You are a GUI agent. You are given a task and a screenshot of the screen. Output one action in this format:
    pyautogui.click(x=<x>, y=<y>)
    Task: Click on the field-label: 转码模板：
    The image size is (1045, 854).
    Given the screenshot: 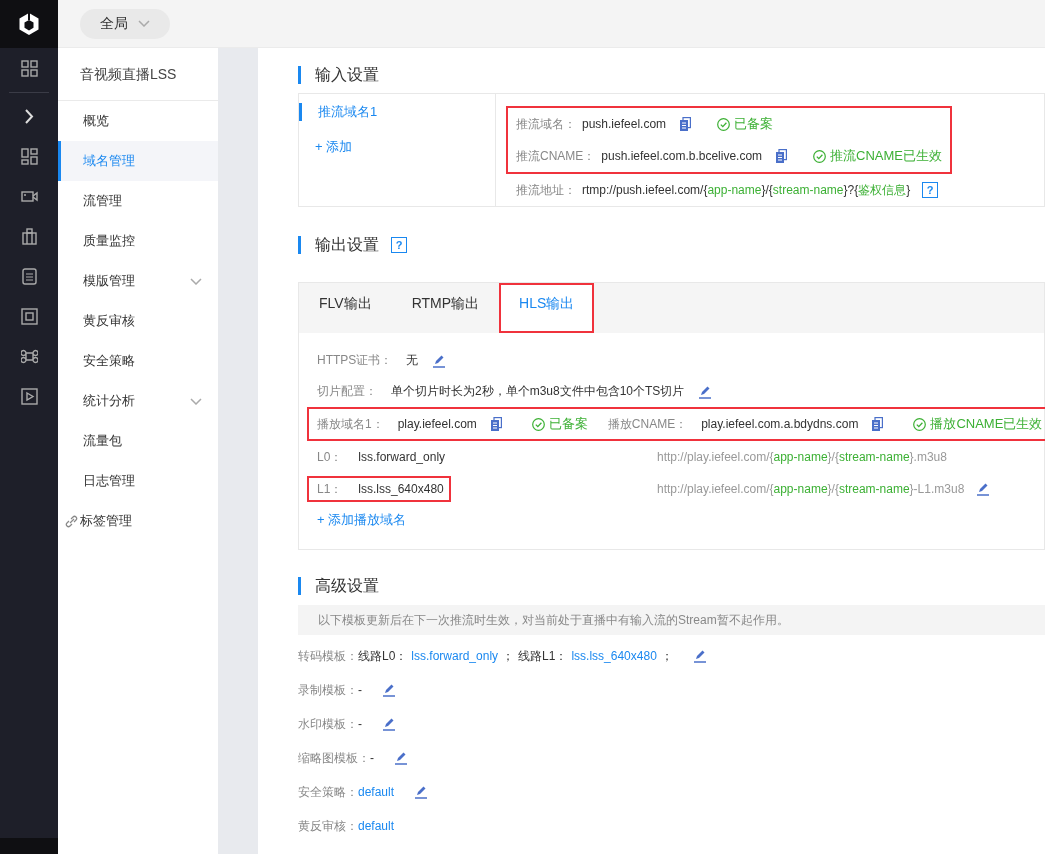 What is the action you would take?
    pyautogui.click(x=328, y=656)
    